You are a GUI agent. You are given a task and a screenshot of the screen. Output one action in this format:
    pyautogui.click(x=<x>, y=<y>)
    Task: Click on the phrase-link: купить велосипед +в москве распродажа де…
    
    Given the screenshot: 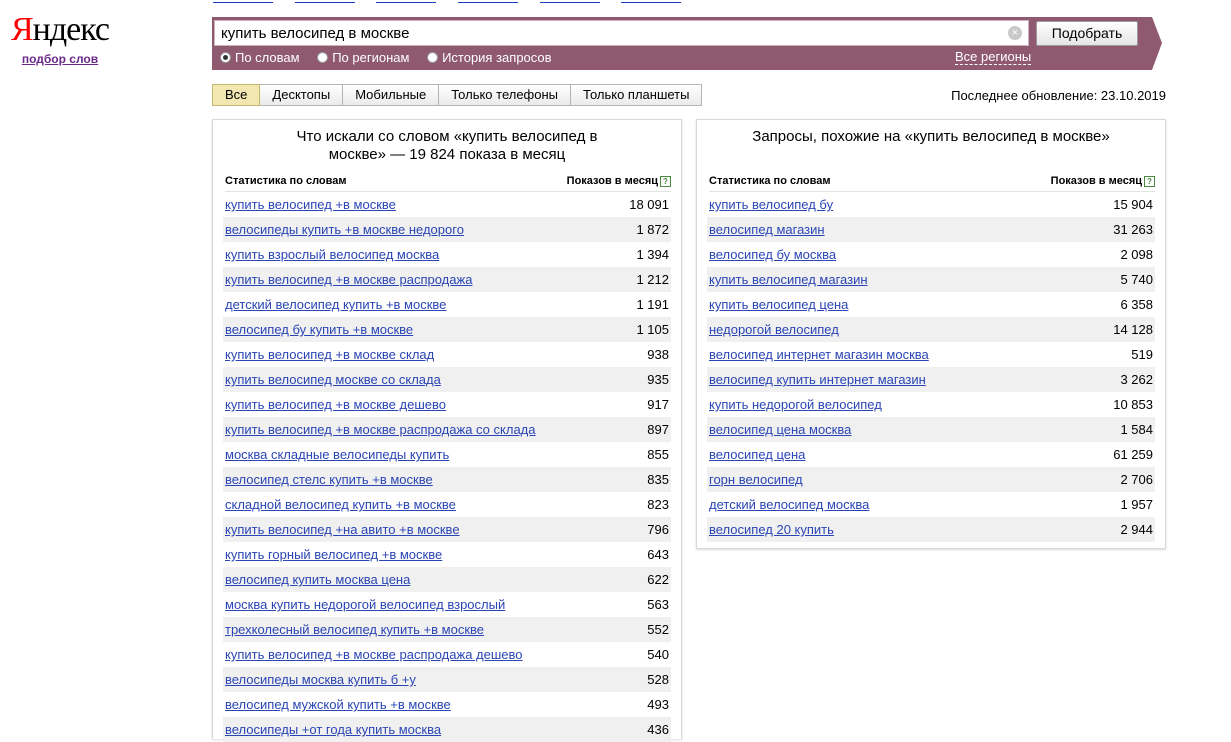 What is the action you would take?
    pyautogui.click(x=374, y=654)
    